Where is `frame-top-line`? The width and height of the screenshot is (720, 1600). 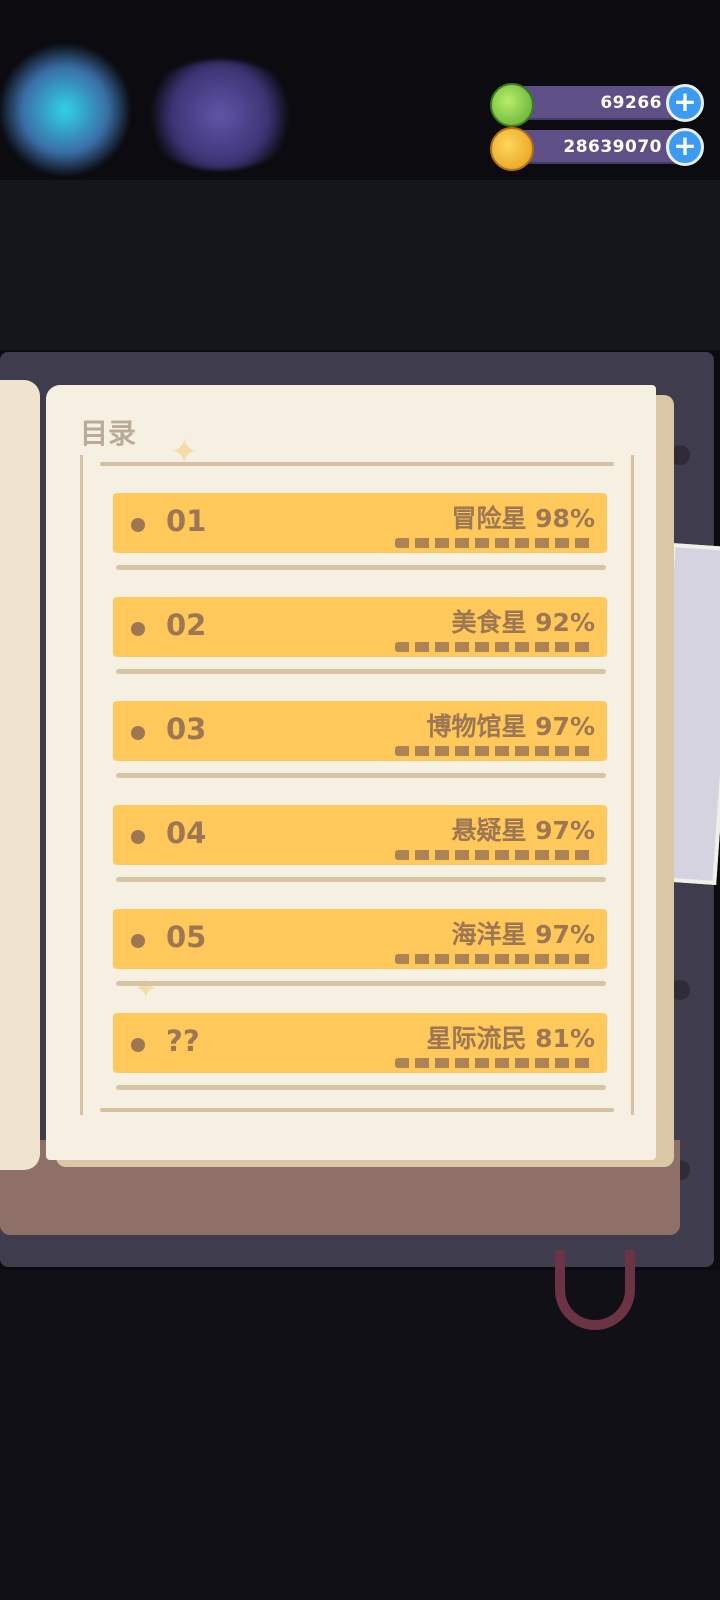
frame-top-line is located at coordinates (357, 464).